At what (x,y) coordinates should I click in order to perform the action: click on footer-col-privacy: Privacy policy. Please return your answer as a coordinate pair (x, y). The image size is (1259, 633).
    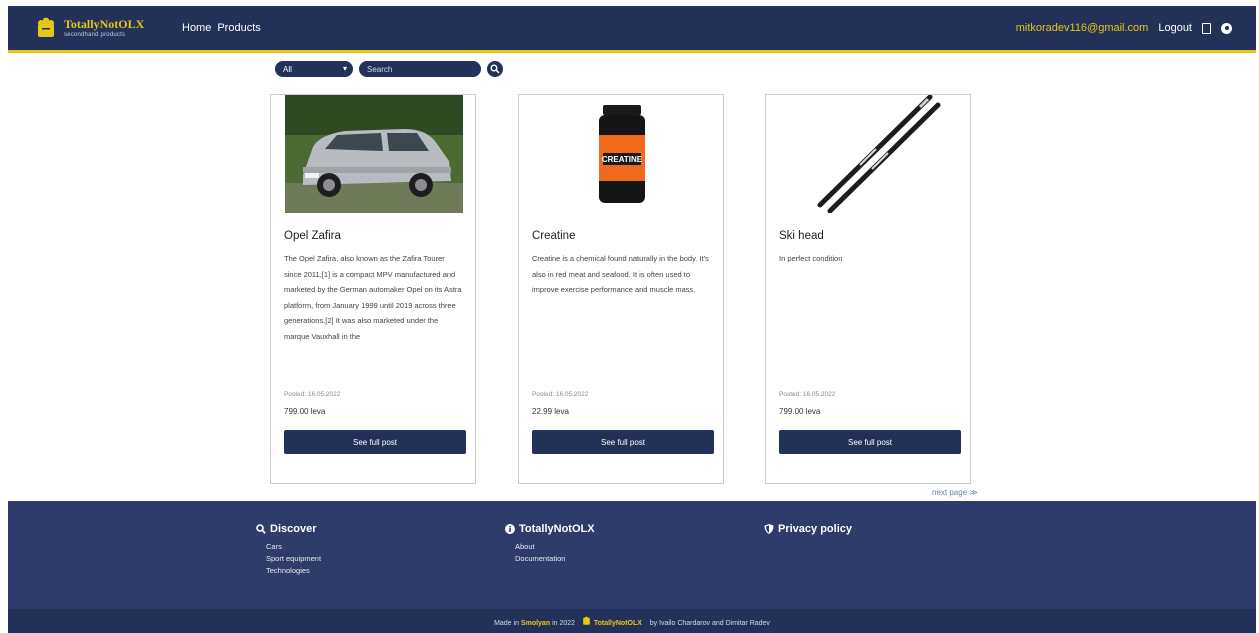
    Looking at the image, I should click on (808, 529).